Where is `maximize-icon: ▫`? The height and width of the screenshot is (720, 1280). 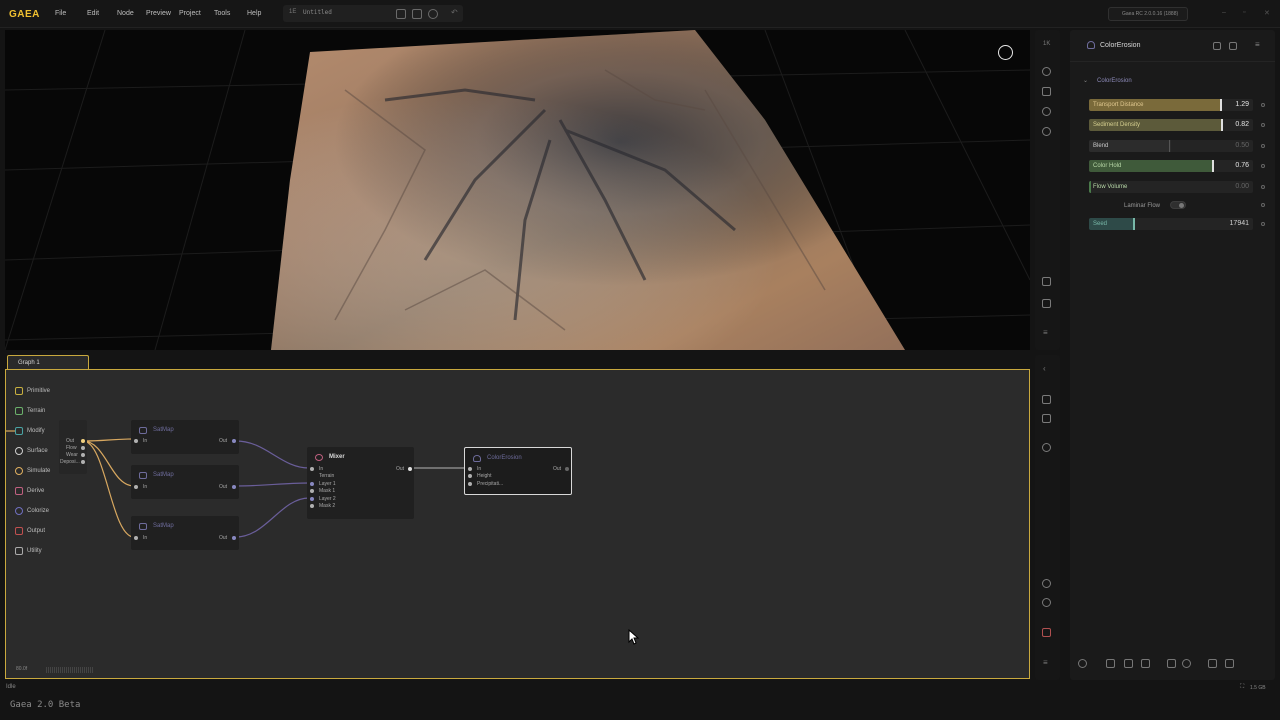 maximize-icon: ▫ is located at coordinates (1244, 12).